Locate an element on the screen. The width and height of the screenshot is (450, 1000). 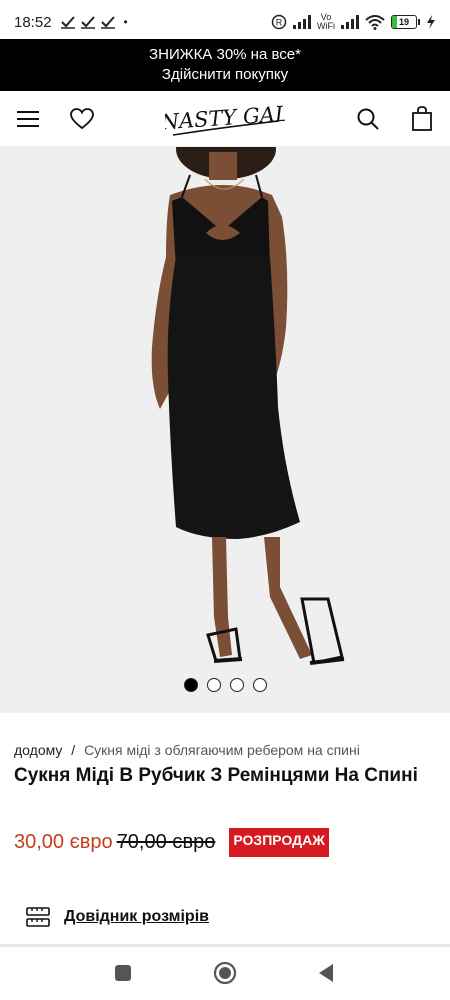
recents-square-icon is located at coordinates (123, 973).